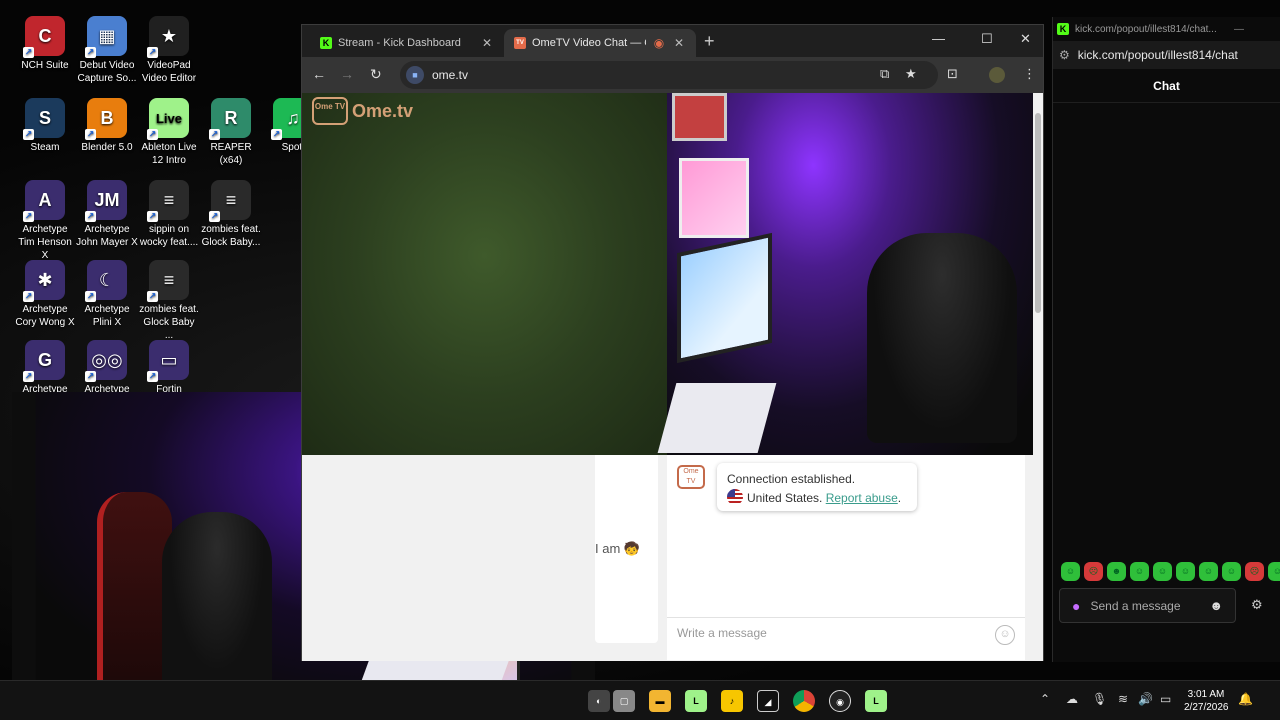 Image resolution: width=1280 pixels, height=720 pixels. I want to click on desktop-icon-label: Steam, so click(45, 147).